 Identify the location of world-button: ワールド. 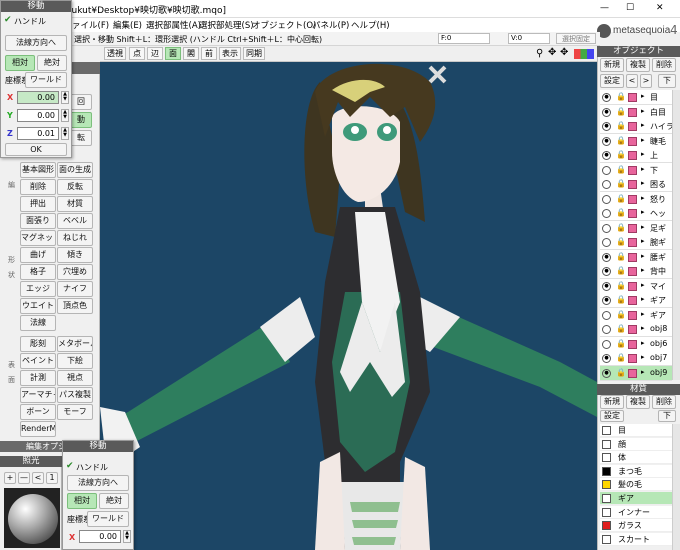
(46, 80).